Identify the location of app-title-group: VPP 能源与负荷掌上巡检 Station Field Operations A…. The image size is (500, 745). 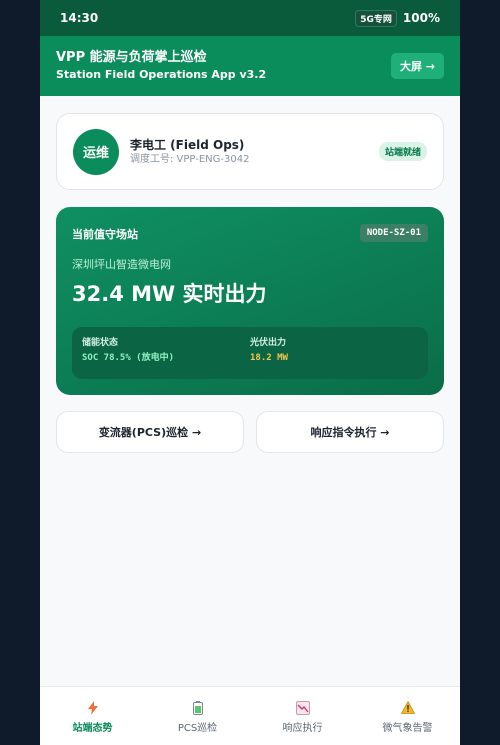
(161, 66).